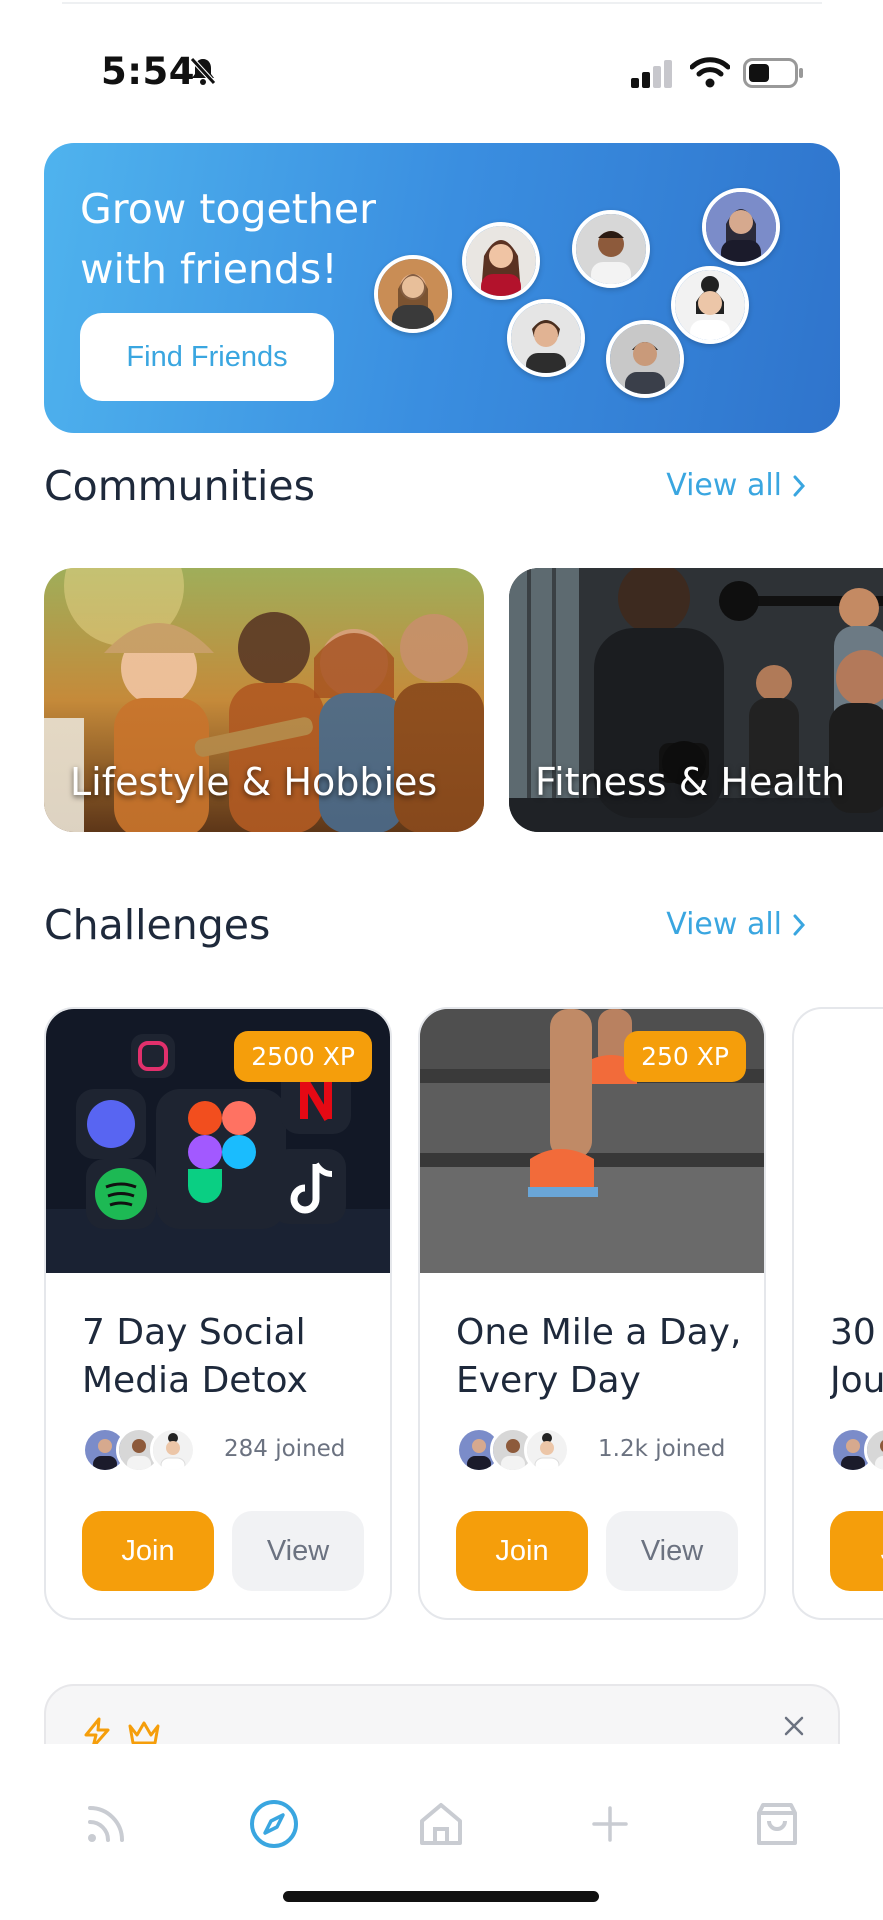 The width and height of the screenshot is (883, 1920). What do you see at coordinates (856, 1356) in the screenshot?
I see `challenge-title: 30 Jou` at bounding box center [856, 1356].